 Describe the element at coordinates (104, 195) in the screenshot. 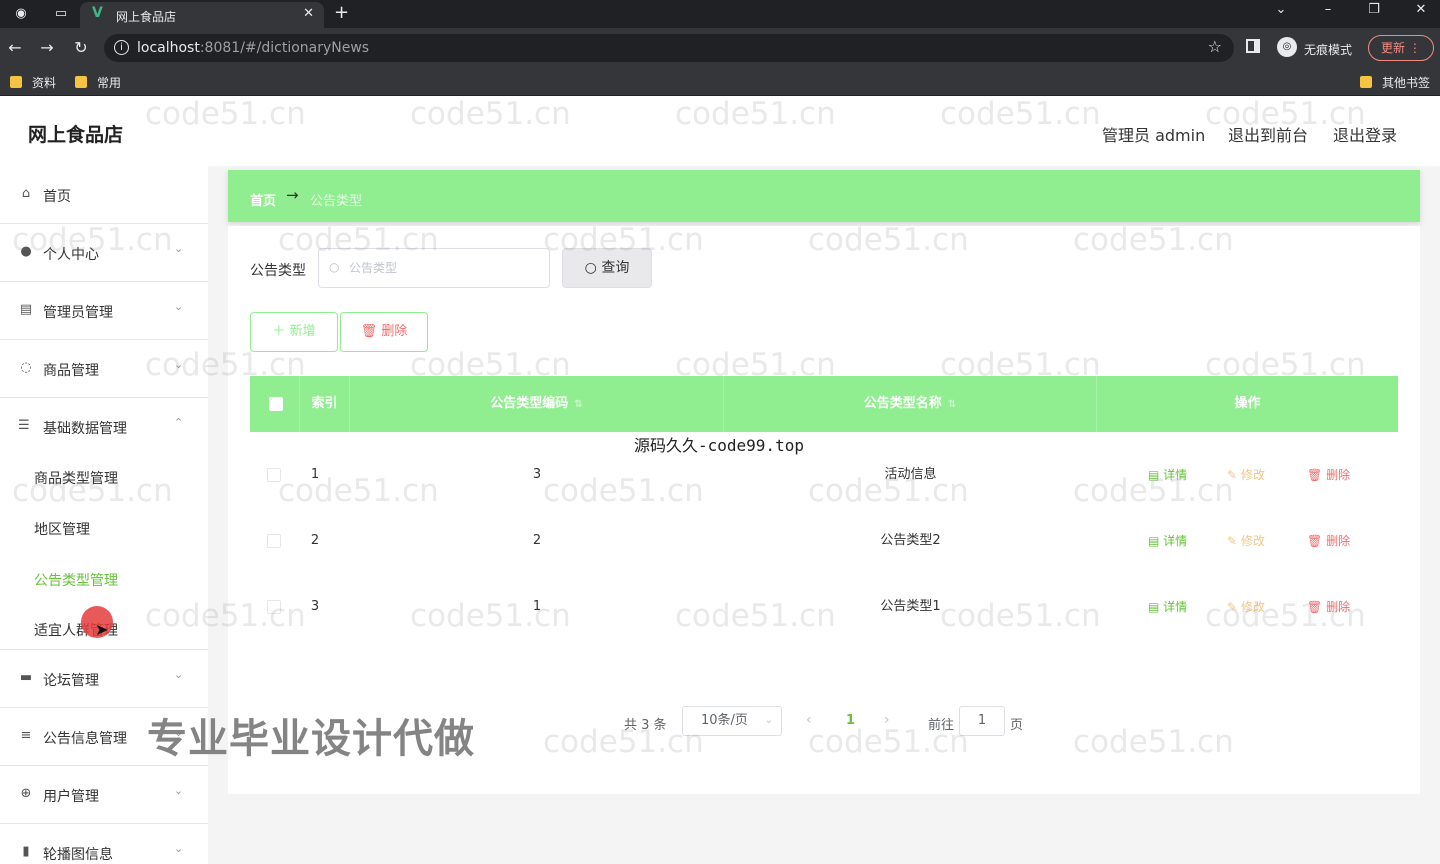

I see `sidebar-item-home: ⌂ 首页` at that location.